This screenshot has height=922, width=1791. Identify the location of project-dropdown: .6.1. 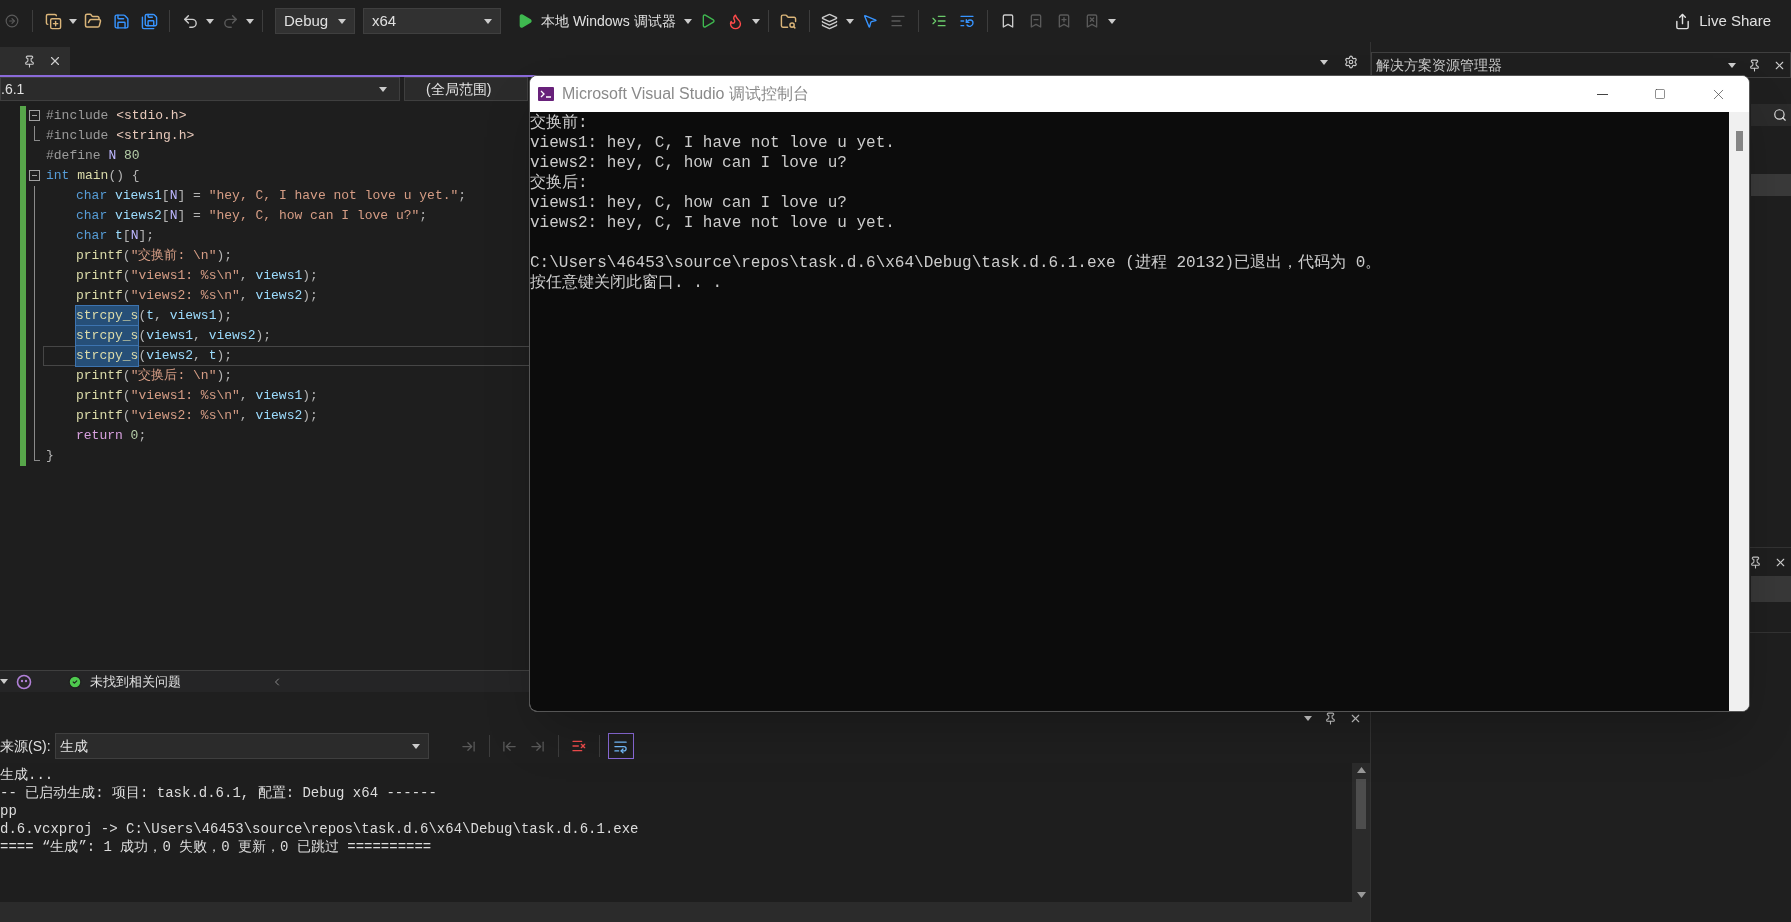
(200, 89).